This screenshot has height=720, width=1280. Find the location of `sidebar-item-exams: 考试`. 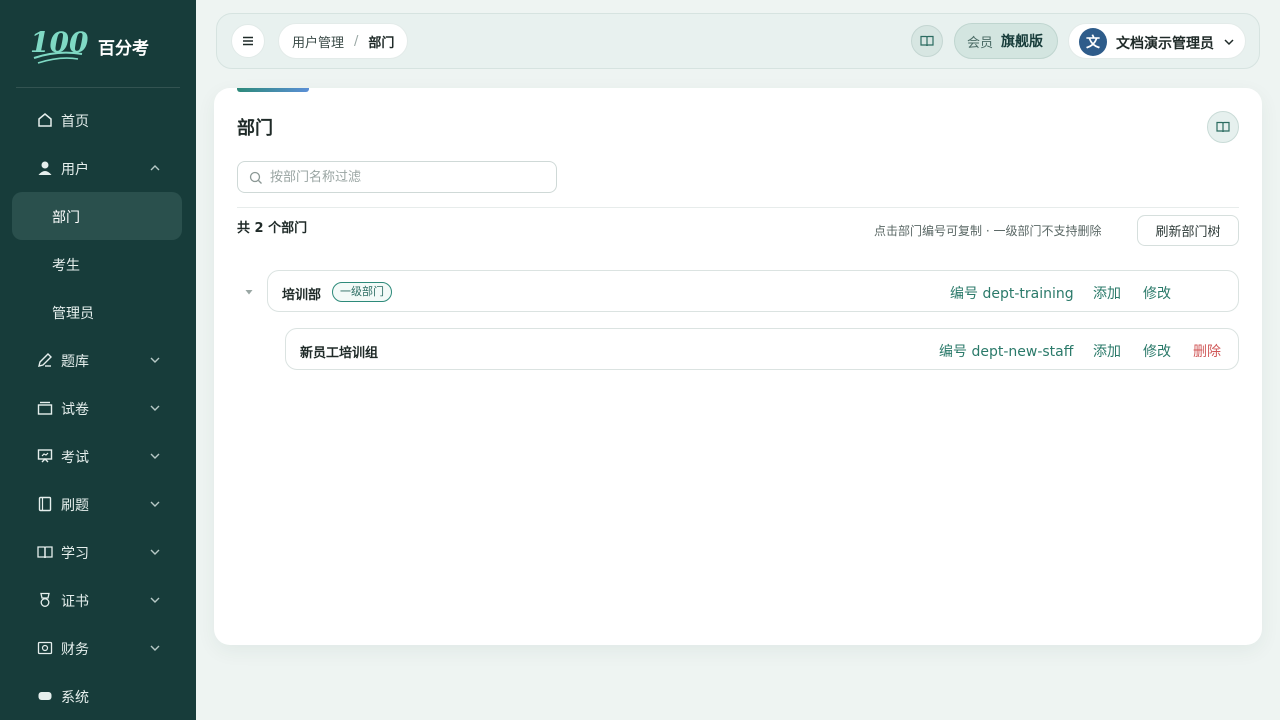

sidebar-item-exams: 考试 is located at coordinates (97, 456).